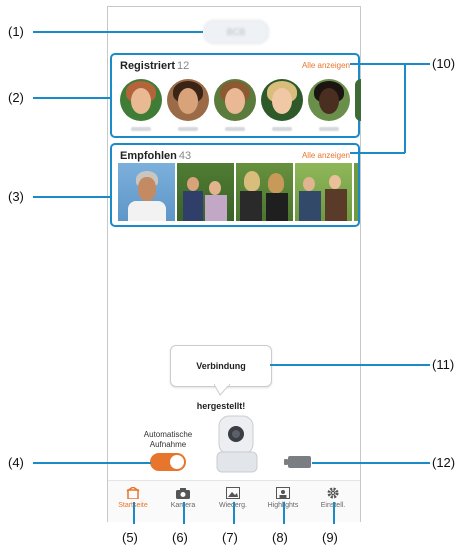 This screenshot has width=469, height=552. I want to click on callout-line-10c, so click(405, 108).